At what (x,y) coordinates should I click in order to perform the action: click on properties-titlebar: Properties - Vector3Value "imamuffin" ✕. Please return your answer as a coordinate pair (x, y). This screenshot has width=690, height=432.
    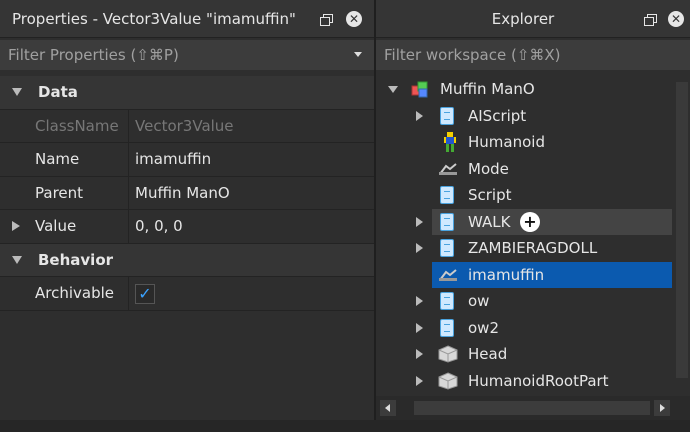
    Looking at the image, I should click on (187, 19).